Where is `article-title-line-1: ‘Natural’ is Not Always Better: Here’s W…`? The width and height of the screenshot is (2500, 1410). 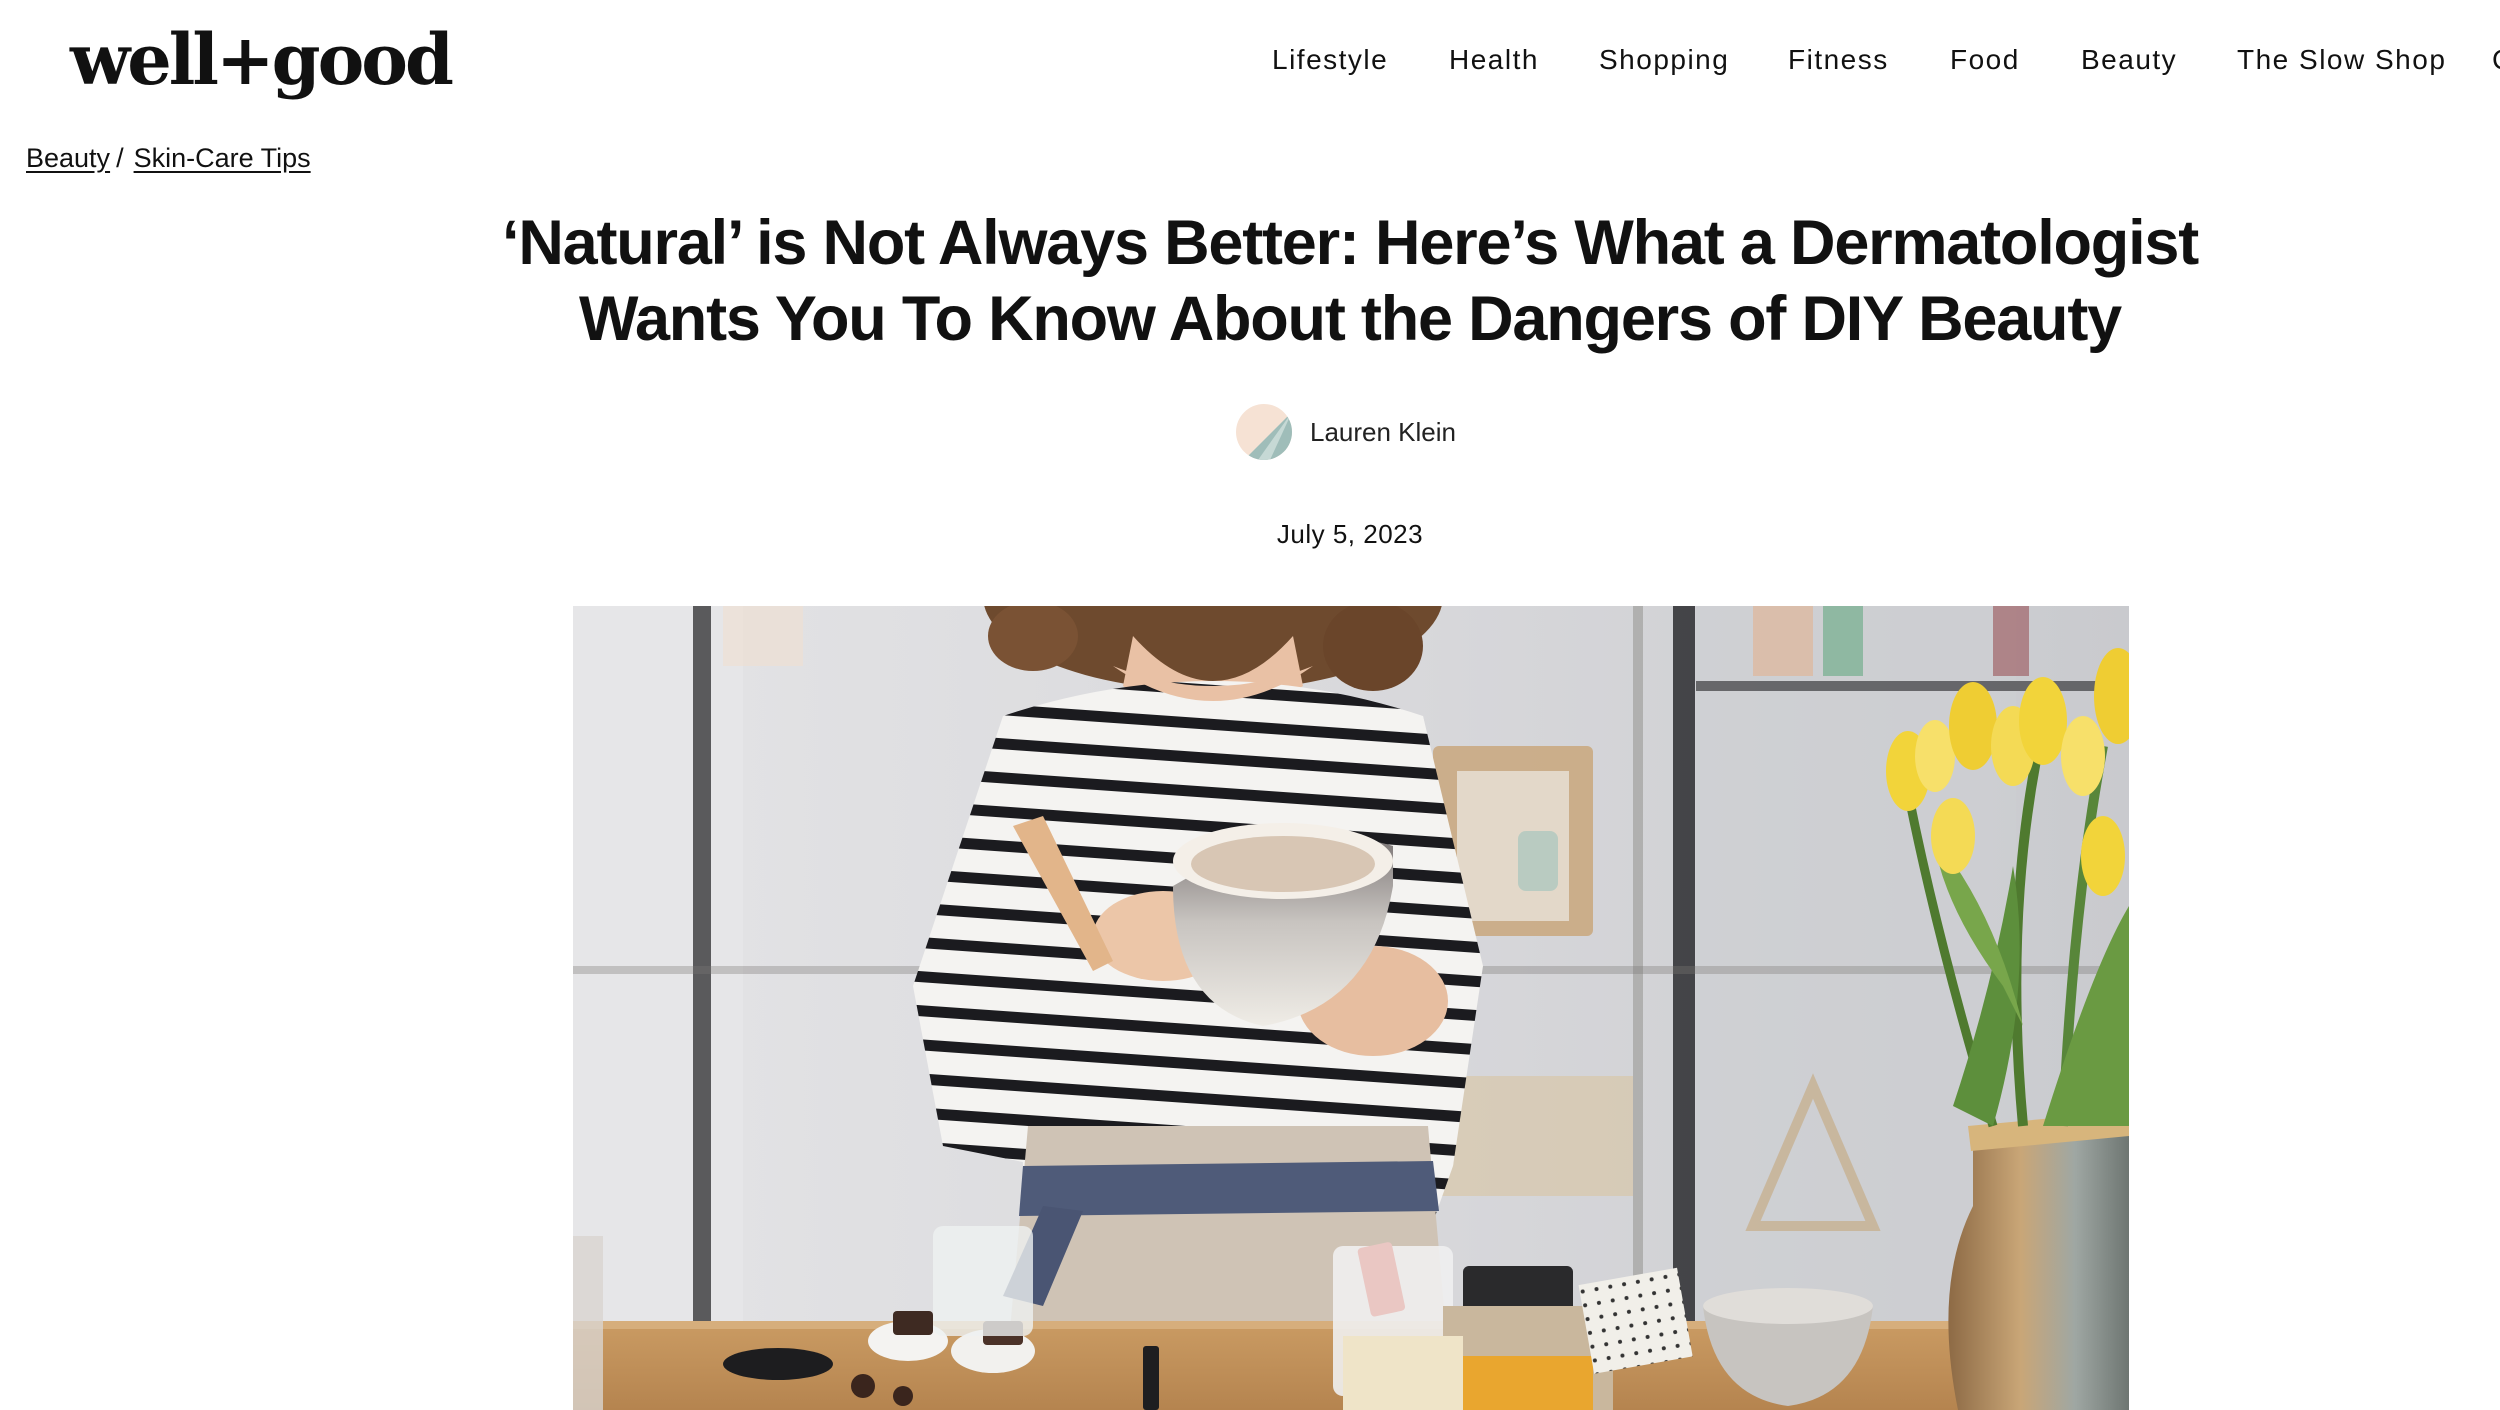
article-title-line-1: ‘Natural’ is Not Always Better: Here’s W… is located at coordinates (1350, 243).